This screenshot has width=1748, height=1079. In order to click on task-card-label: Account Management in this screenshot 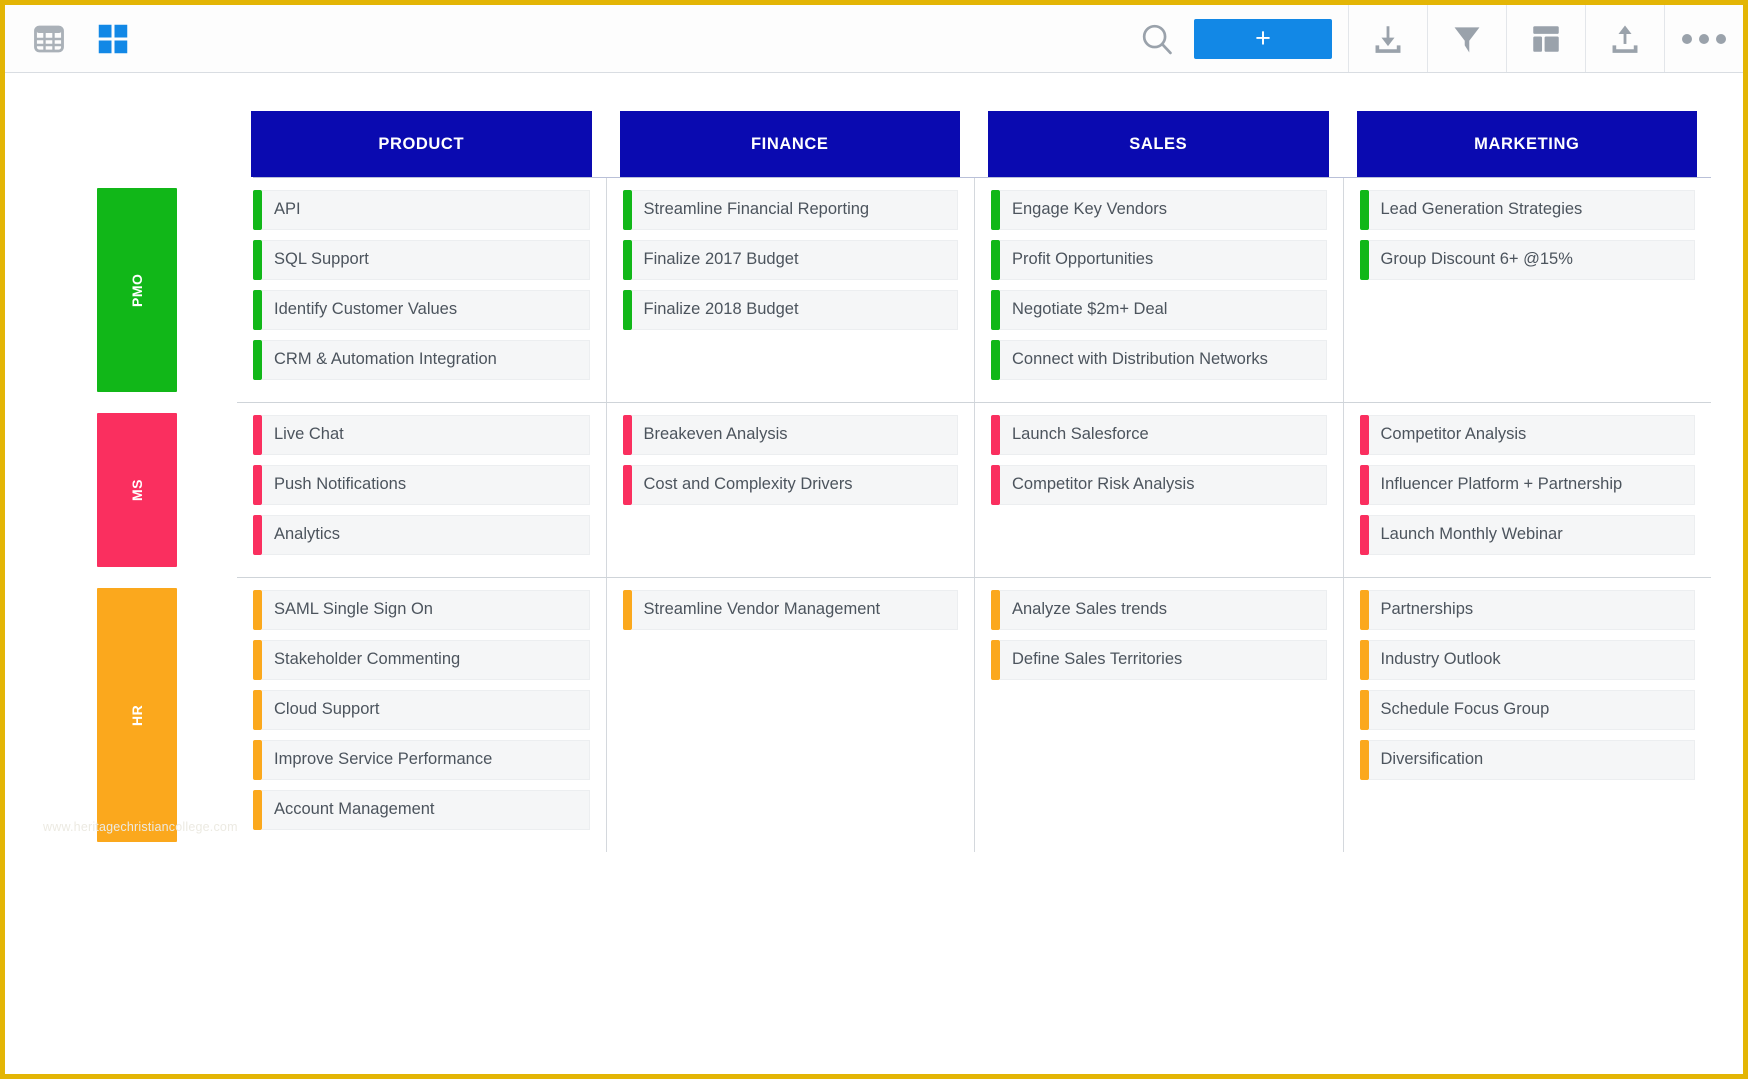, I will do `click(426, 810)`.